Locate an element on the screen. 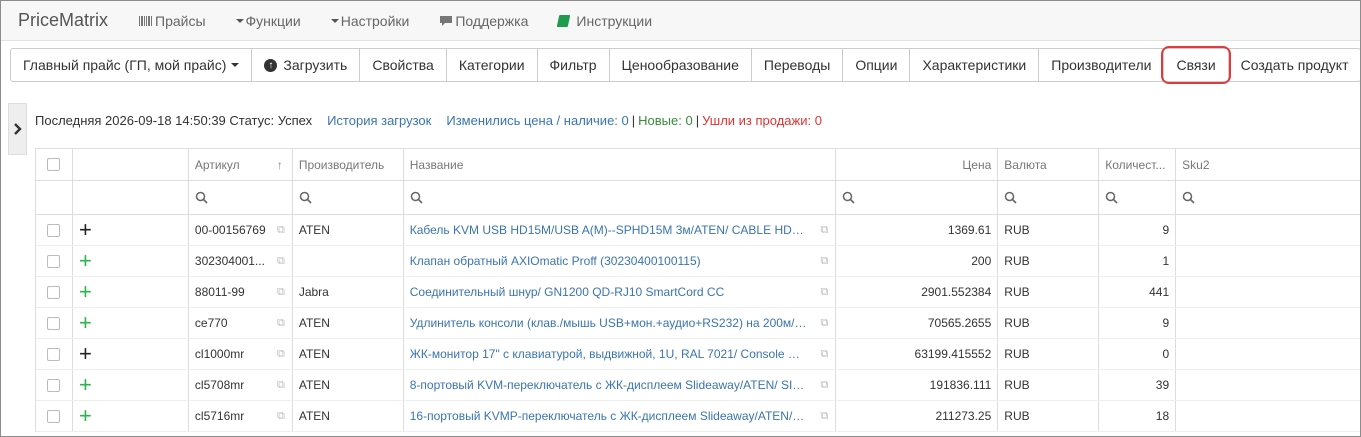 This screenshot has width=1361, height=437. filter-quantity is located at coordinates (1138, 197).